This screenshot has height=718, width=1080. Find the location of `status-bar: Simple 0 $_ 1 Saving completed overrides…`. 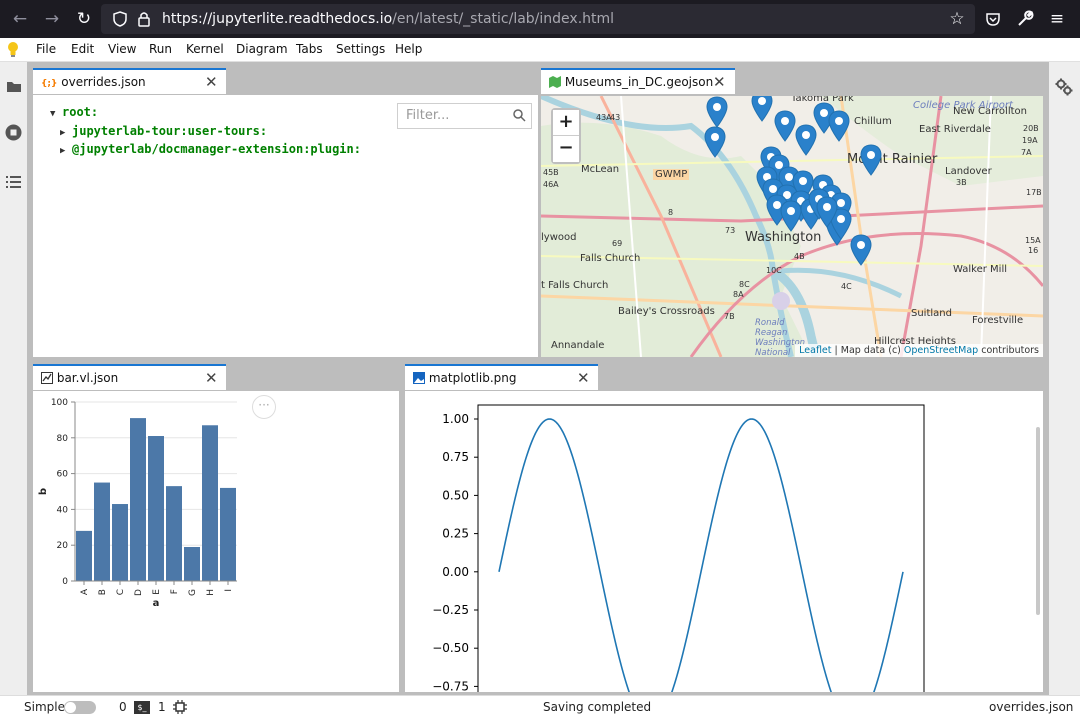

status-bar: Simple 0 $_ 1 Saving completed overrides… is located at coordinates (540, 706).